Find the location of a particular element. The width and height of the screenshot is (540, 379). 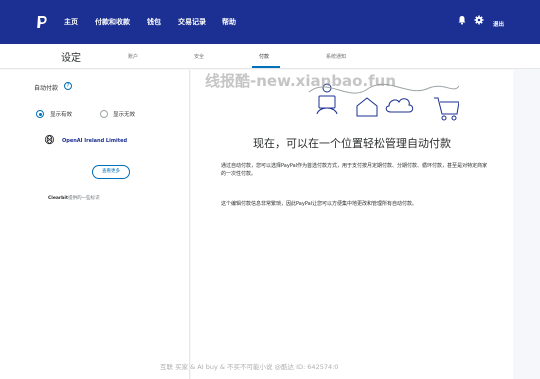

openai-logo-icon is located at coordinates (49, 139).